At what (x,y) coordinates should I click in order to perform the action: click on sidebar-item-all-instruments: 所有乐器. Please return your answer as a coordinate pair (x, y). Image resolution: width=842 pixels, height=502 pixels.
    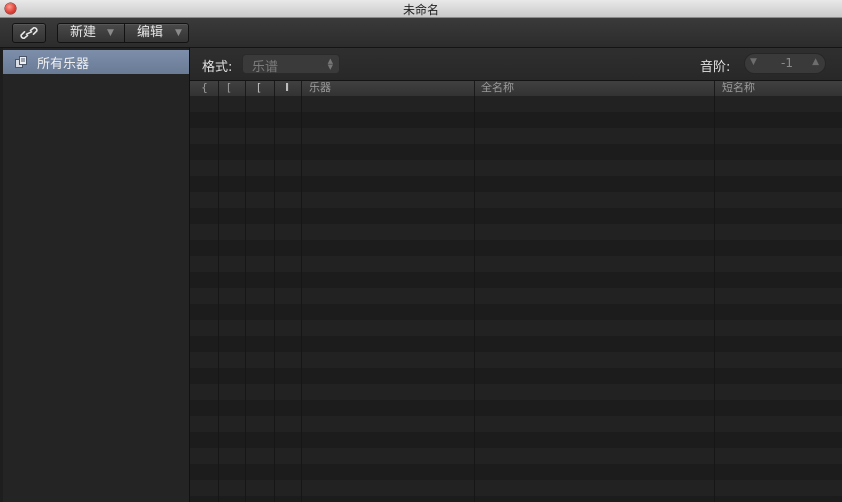
    Looking at the image, I should click on (96, 62).